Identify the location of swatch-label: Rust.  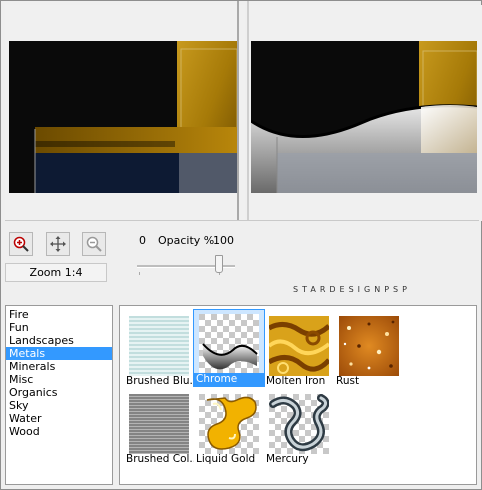
(348, 381).